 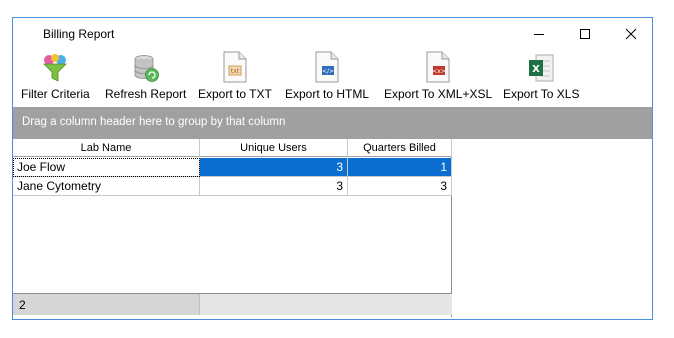 What do you see at coordinates (146, 68) in the screenshot?
I see `database-refresh-icon` at bounding box center [146, 68].